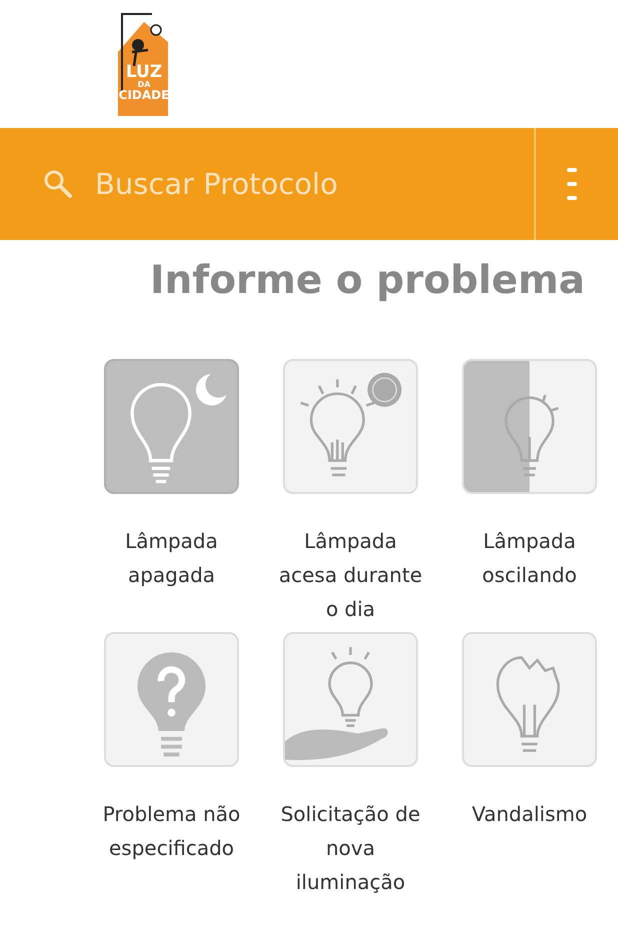  Describe the element at coordinates (351, 848) in the screenshot. I see `problem-label: Solicitação de nova iluminação` at that location.